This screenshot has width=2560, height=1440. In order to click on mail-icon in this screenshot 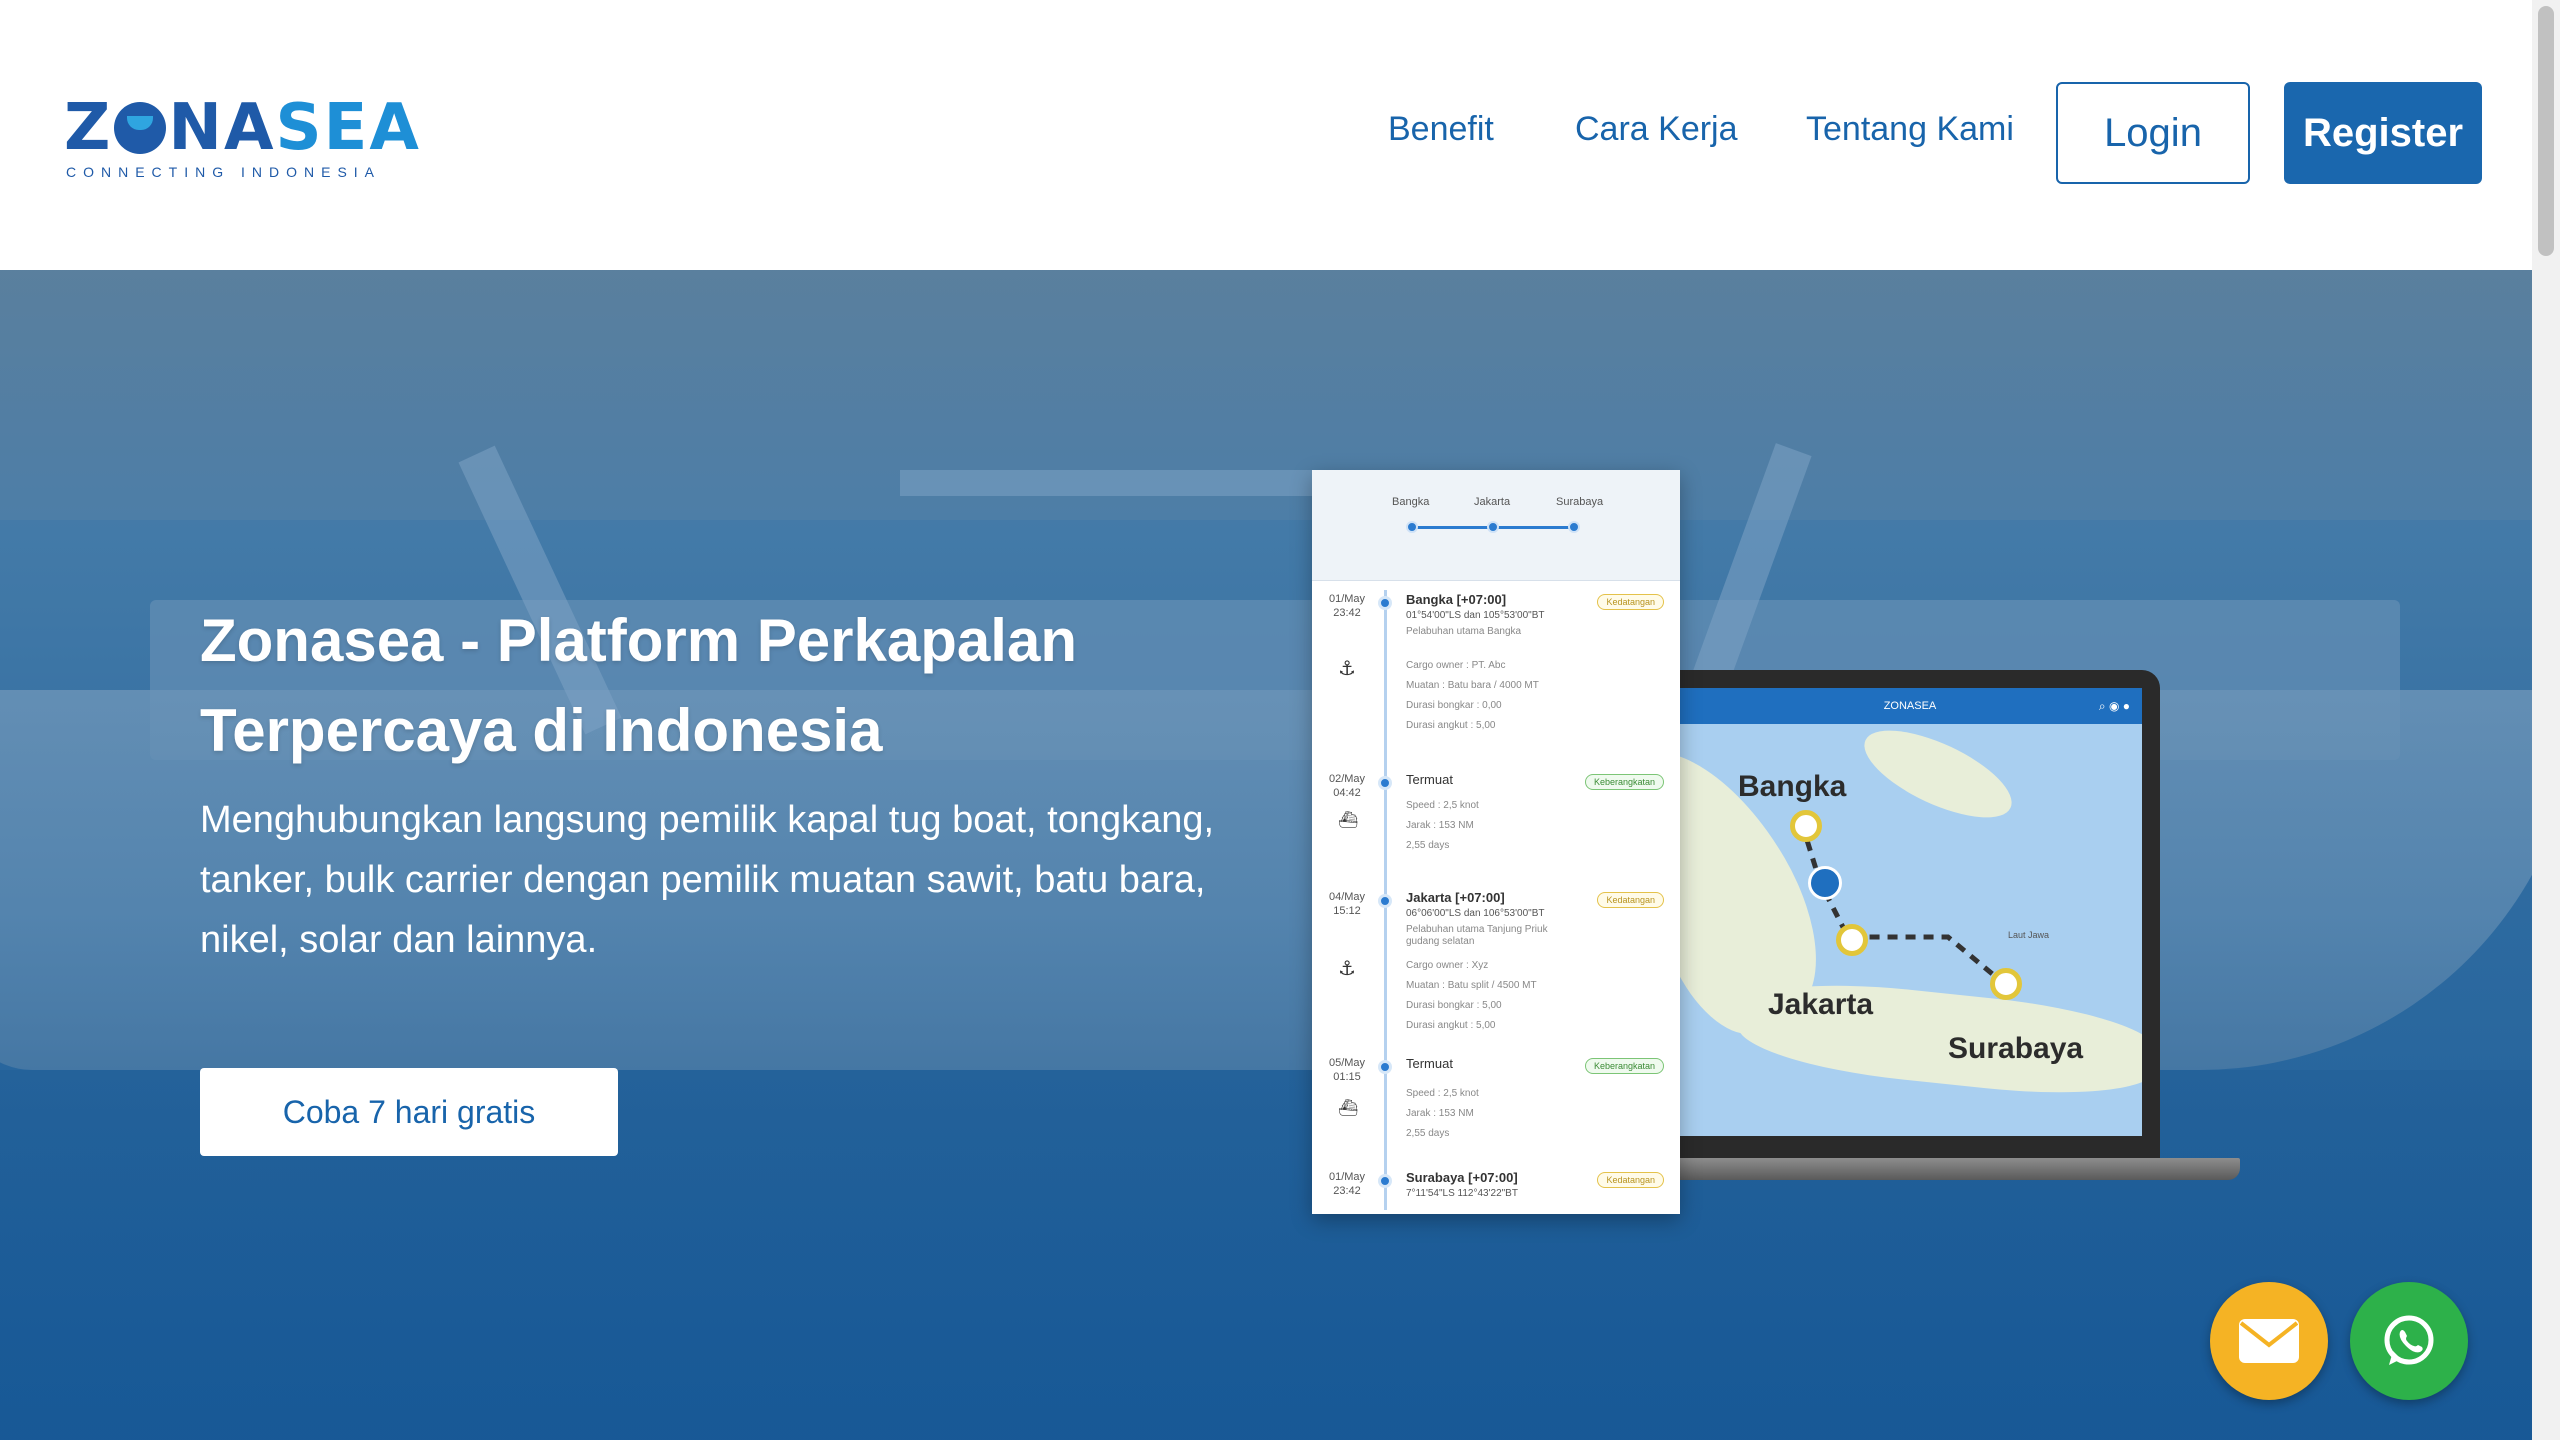, I will do `click(2269, 1341)`.